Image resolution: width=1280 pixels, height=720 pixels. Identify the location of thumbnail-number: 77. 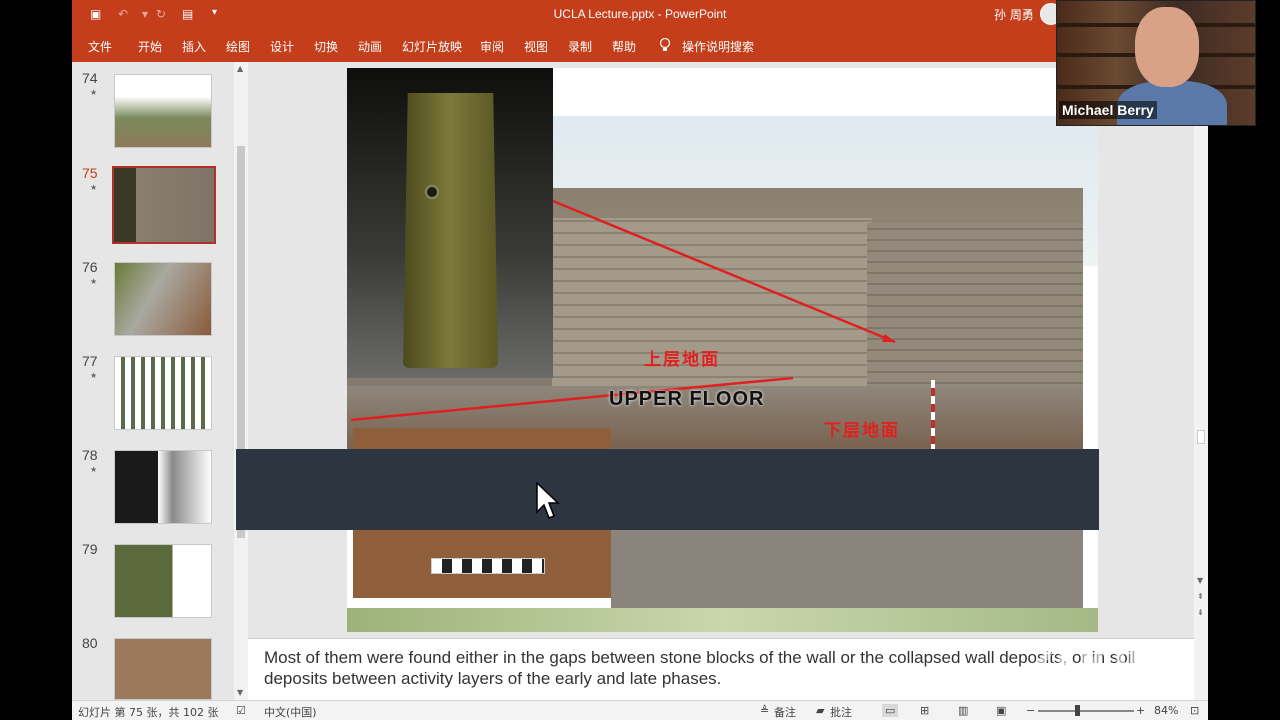
(90, 361).